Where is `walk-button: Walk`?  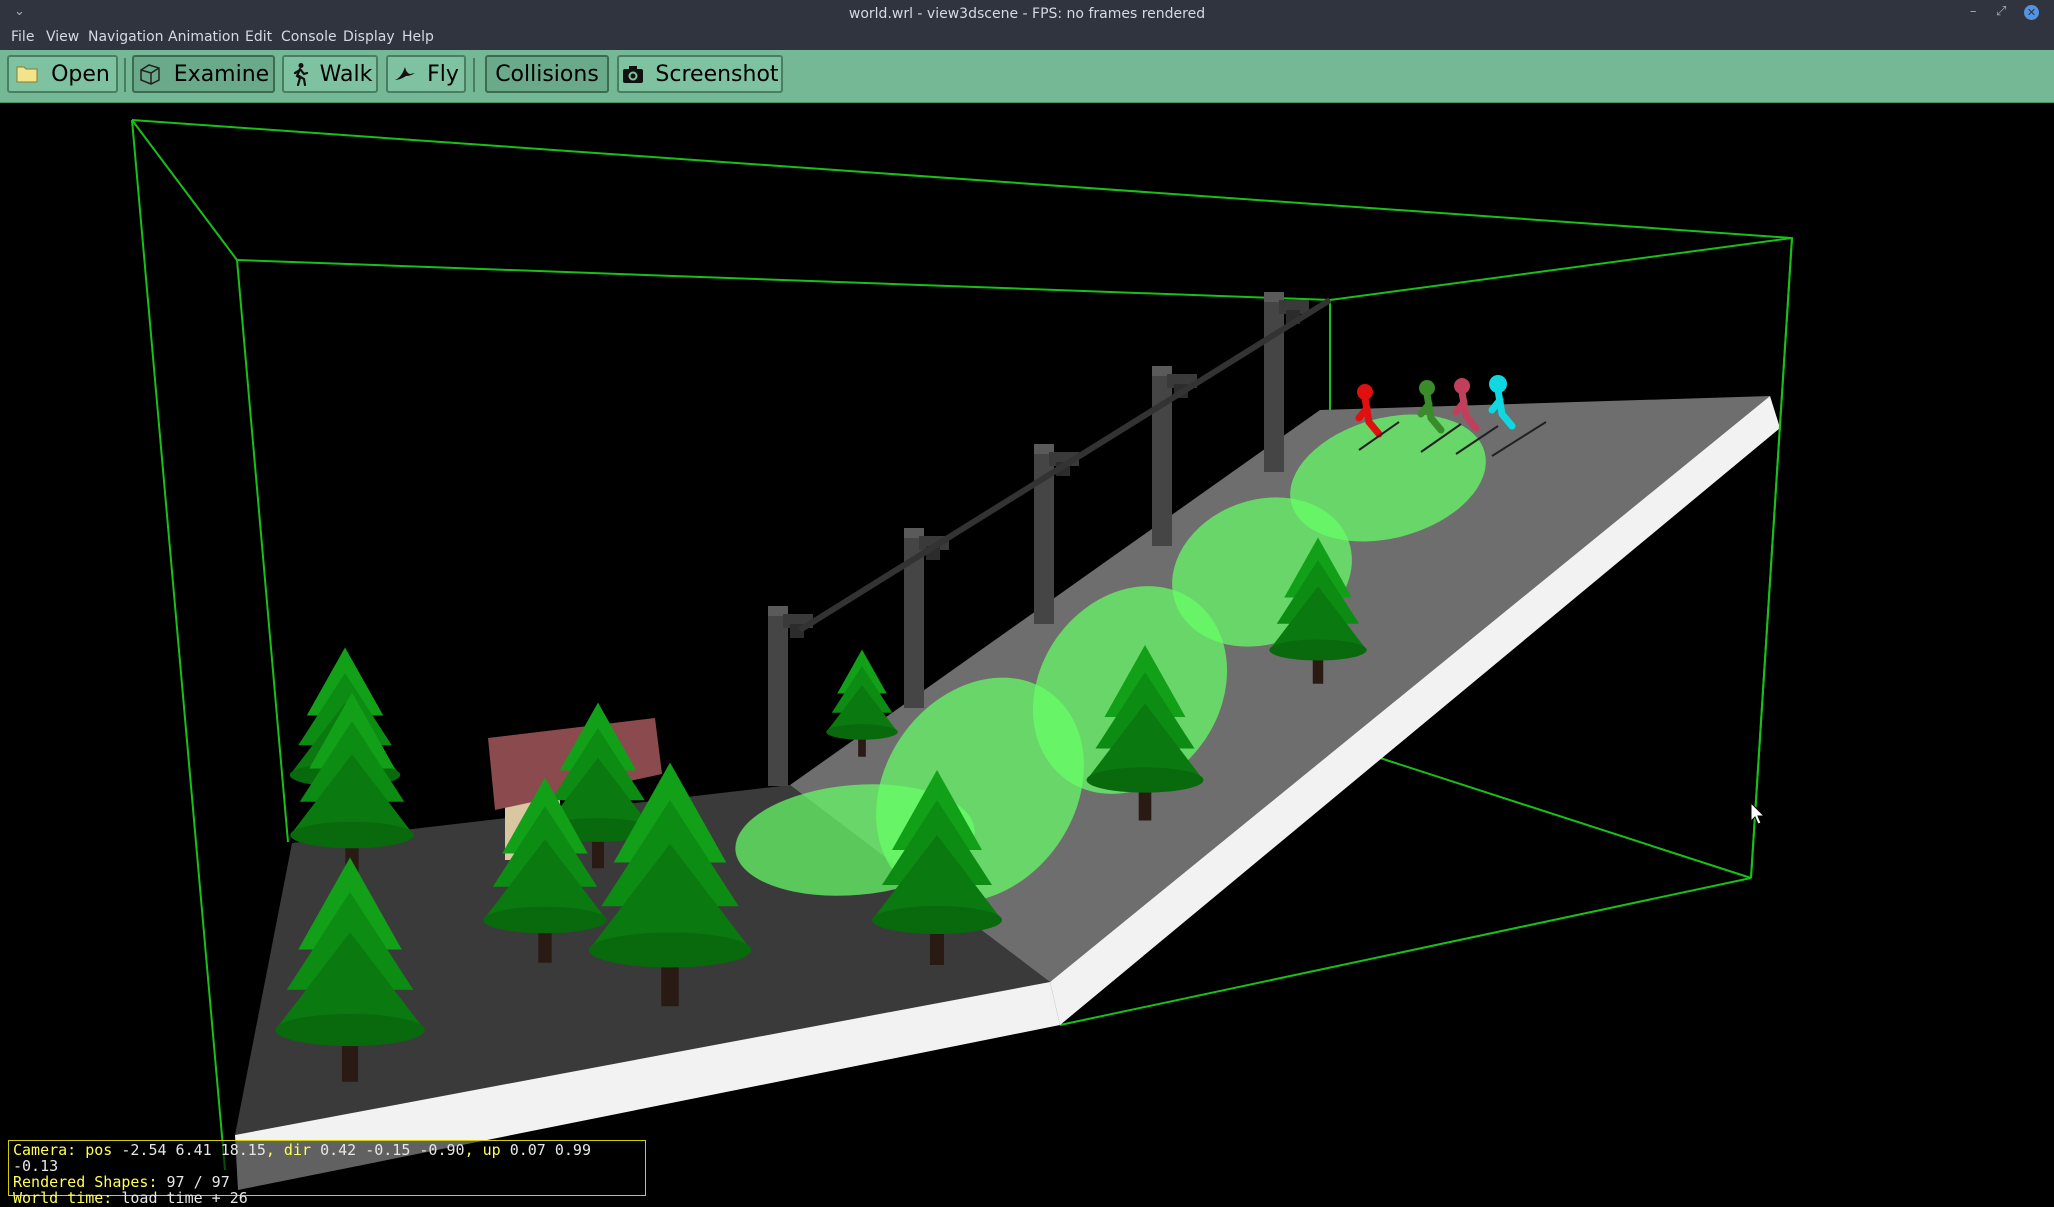
walk-button: Walk is located at coordinates (330, 74).